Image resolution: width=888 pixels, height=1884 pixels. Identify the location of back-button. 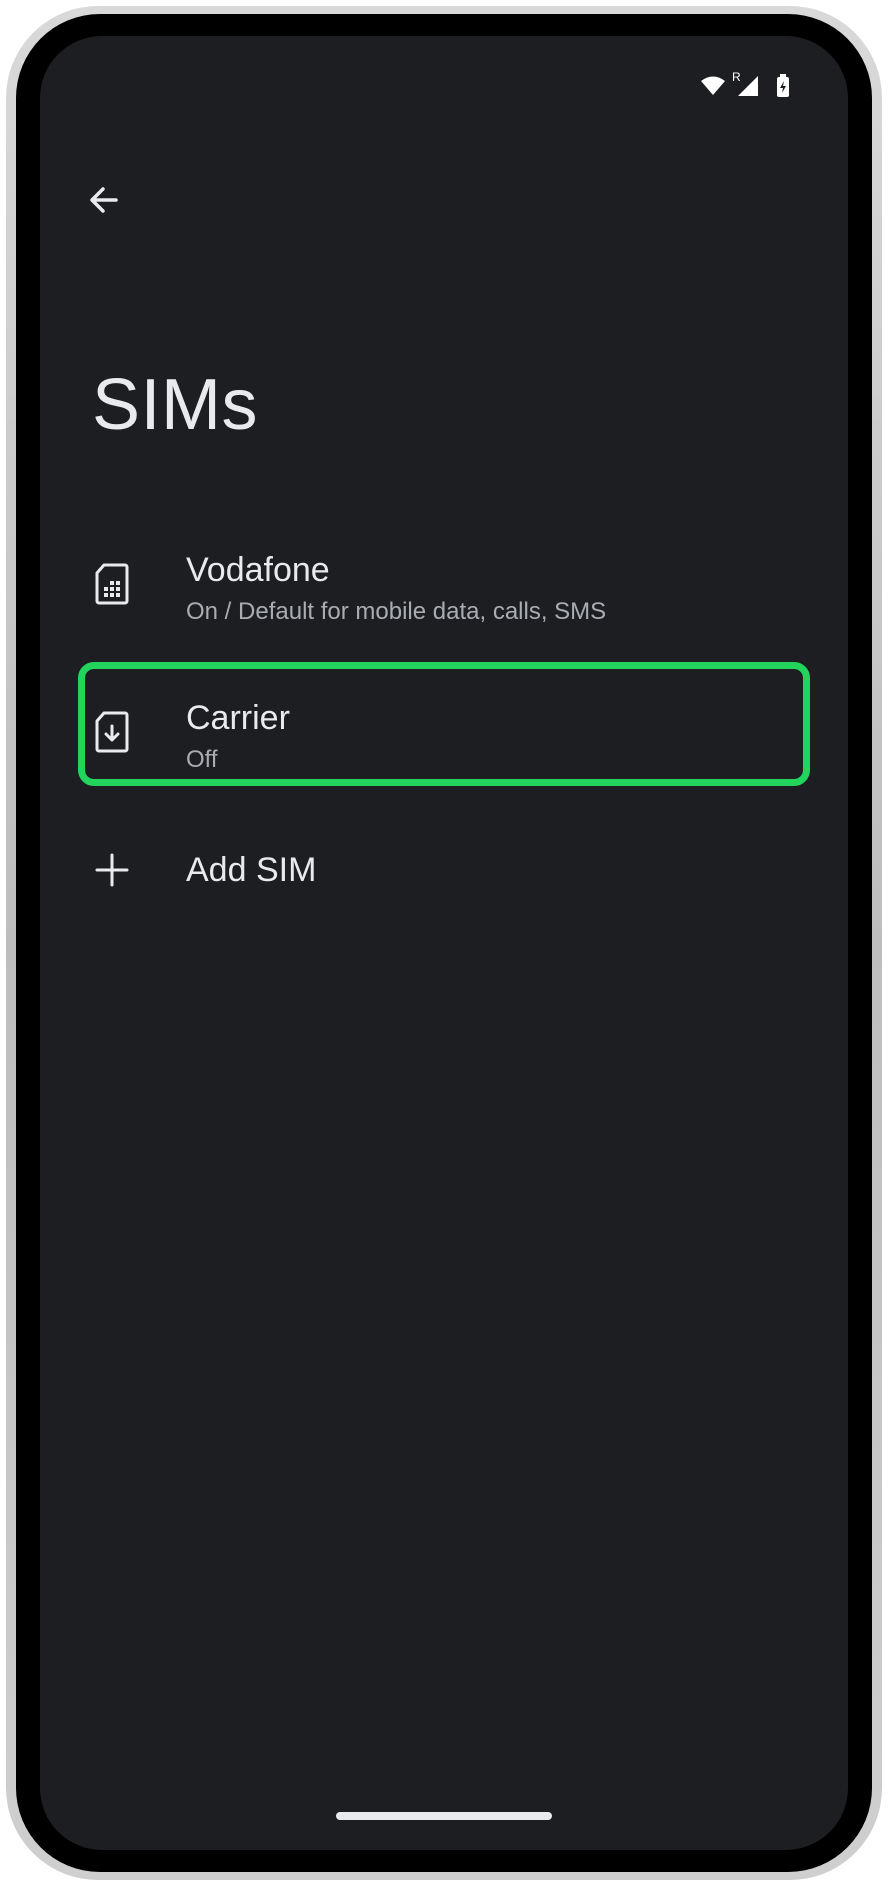
(104, 200).